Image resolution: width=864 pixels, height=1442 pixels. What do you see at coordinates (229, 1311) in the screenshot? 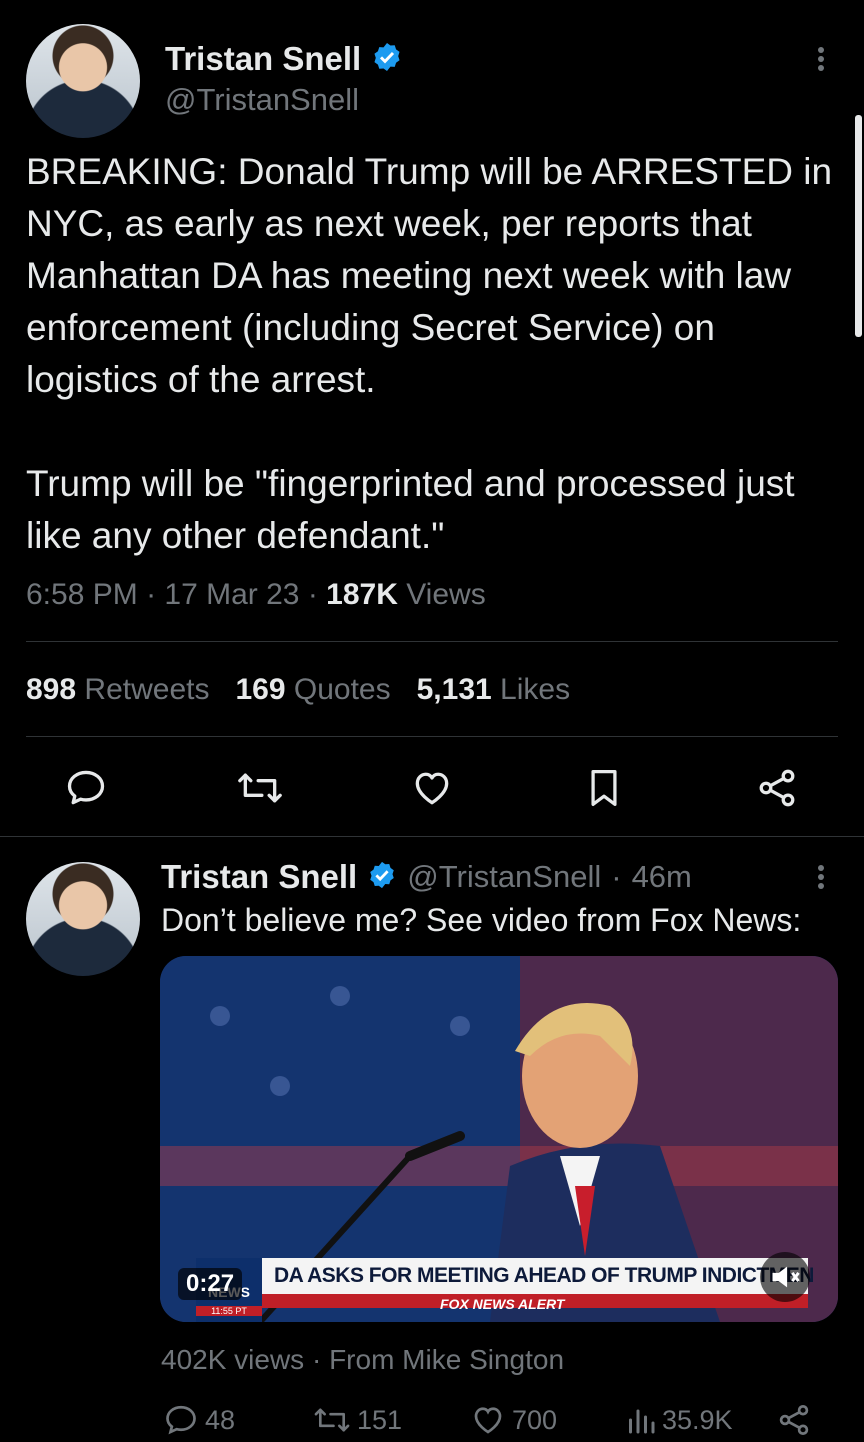
I see `broadcast-clock: 11:55 PT` at bounding box center [229, 1311].